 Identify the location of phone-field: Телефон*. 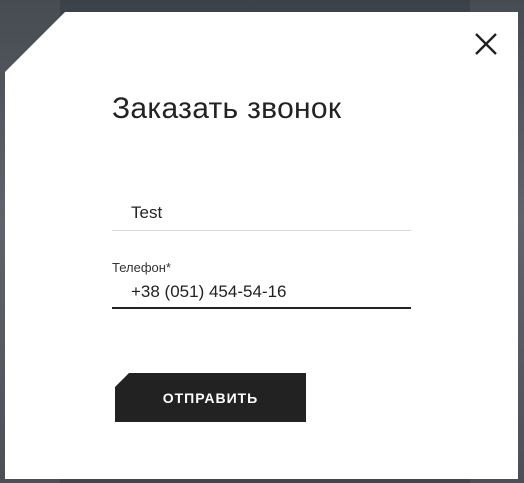
(261, 284).